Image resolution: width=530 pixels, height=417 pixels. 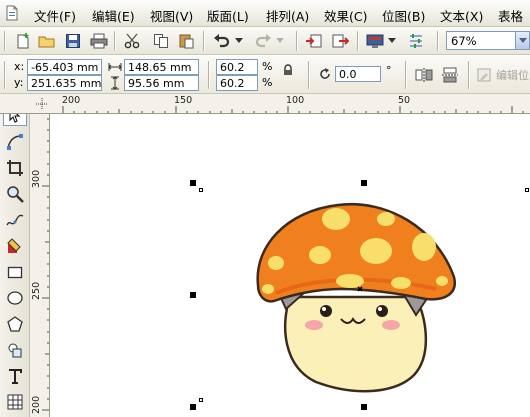 I want to click on save-button, so click(x=73, y=41).